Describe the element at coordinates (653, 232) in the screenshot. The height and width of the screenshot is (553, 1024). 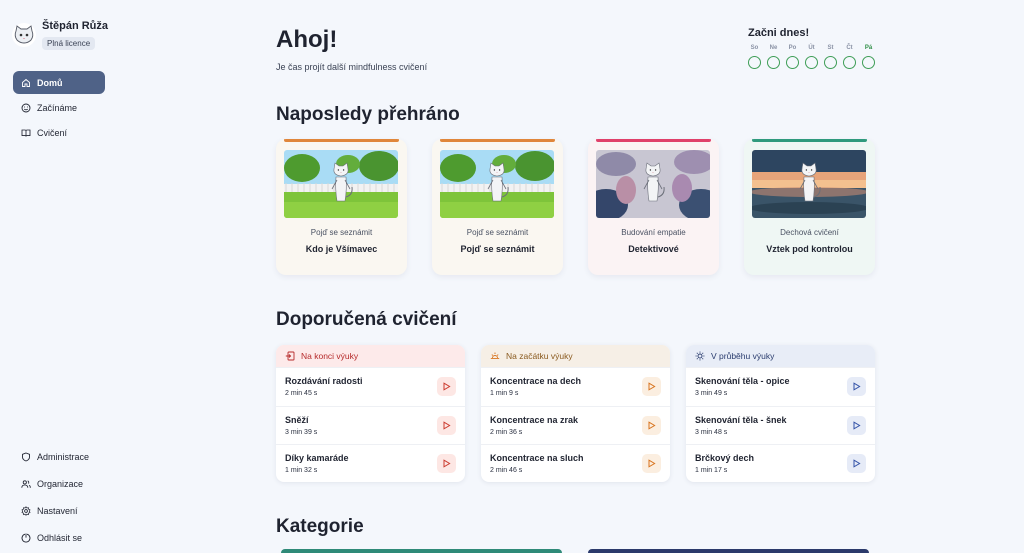
I see `card-category: Budování empatie` at that location.